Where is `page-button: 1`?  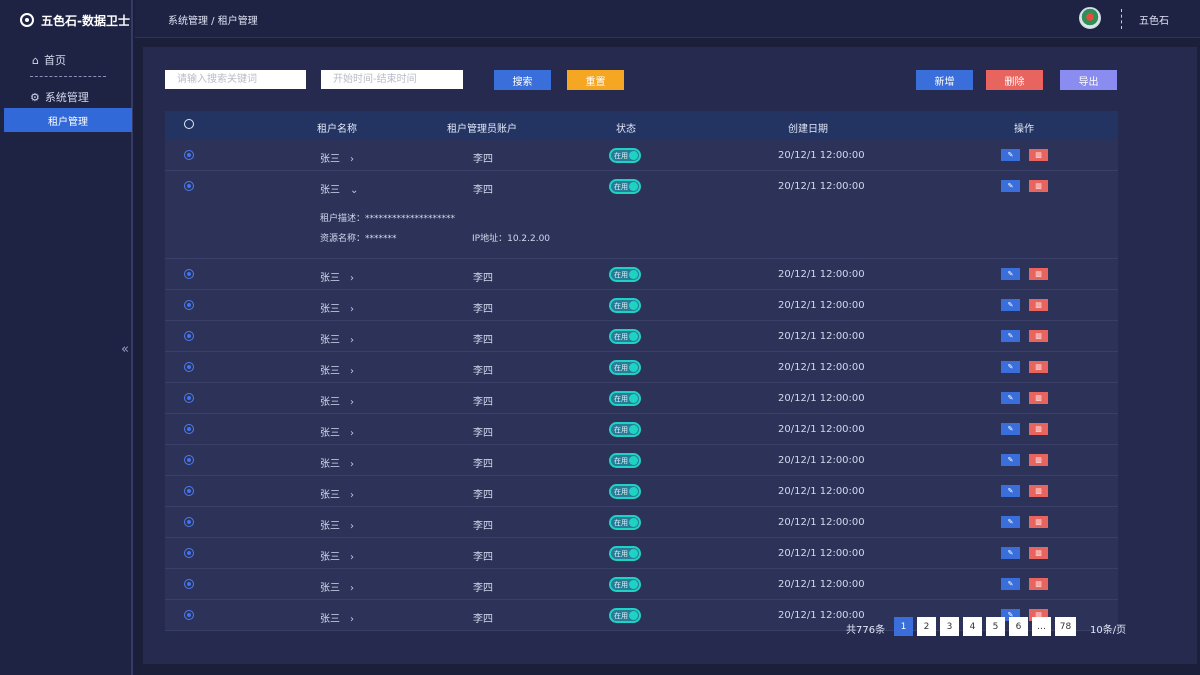
page-button: 1 is located at coordinates (903, 626).